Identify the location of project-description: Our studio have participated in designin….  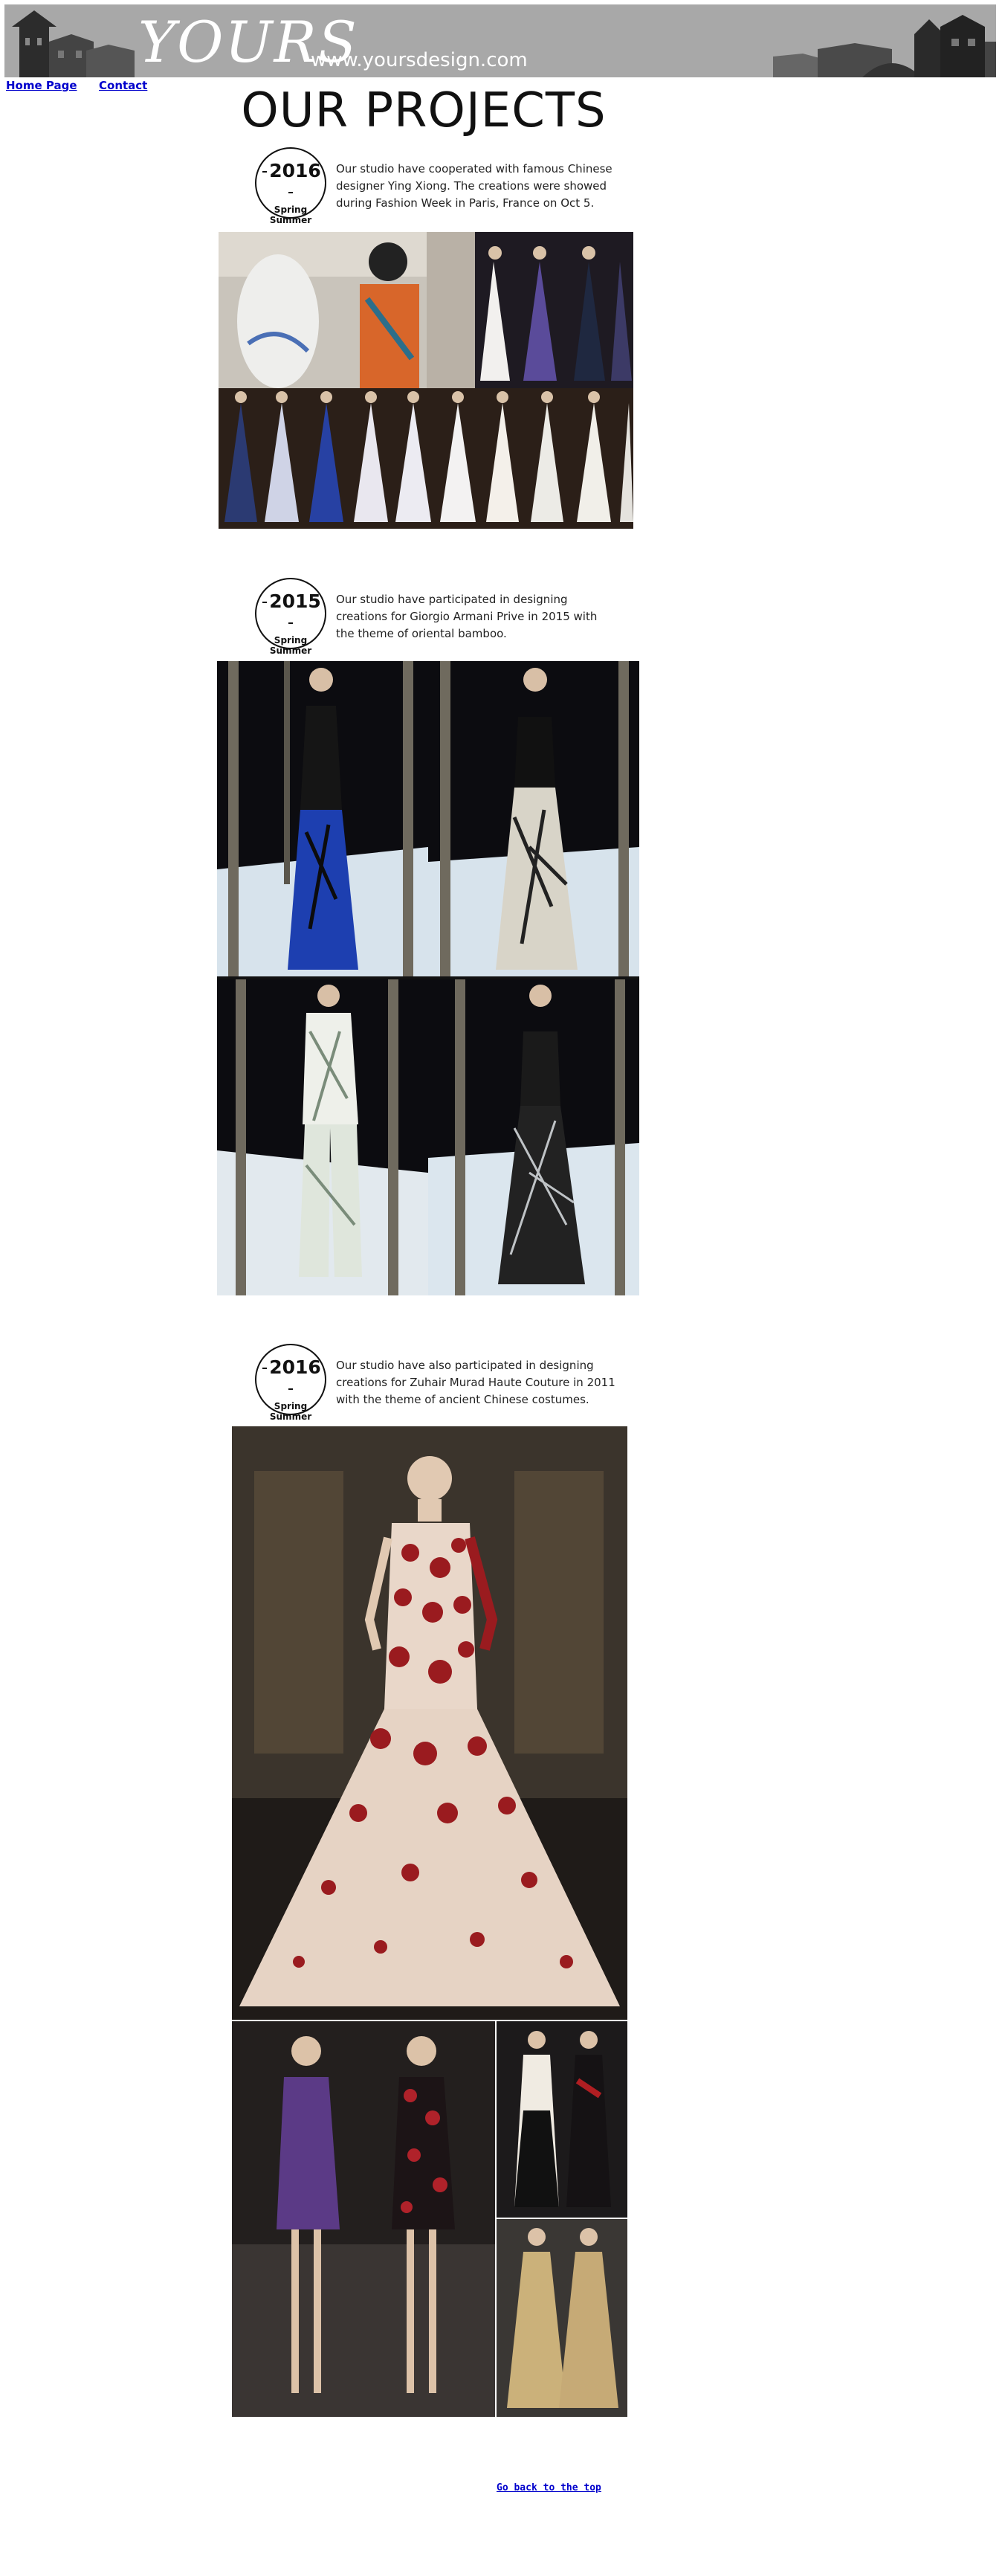
(467, 616).